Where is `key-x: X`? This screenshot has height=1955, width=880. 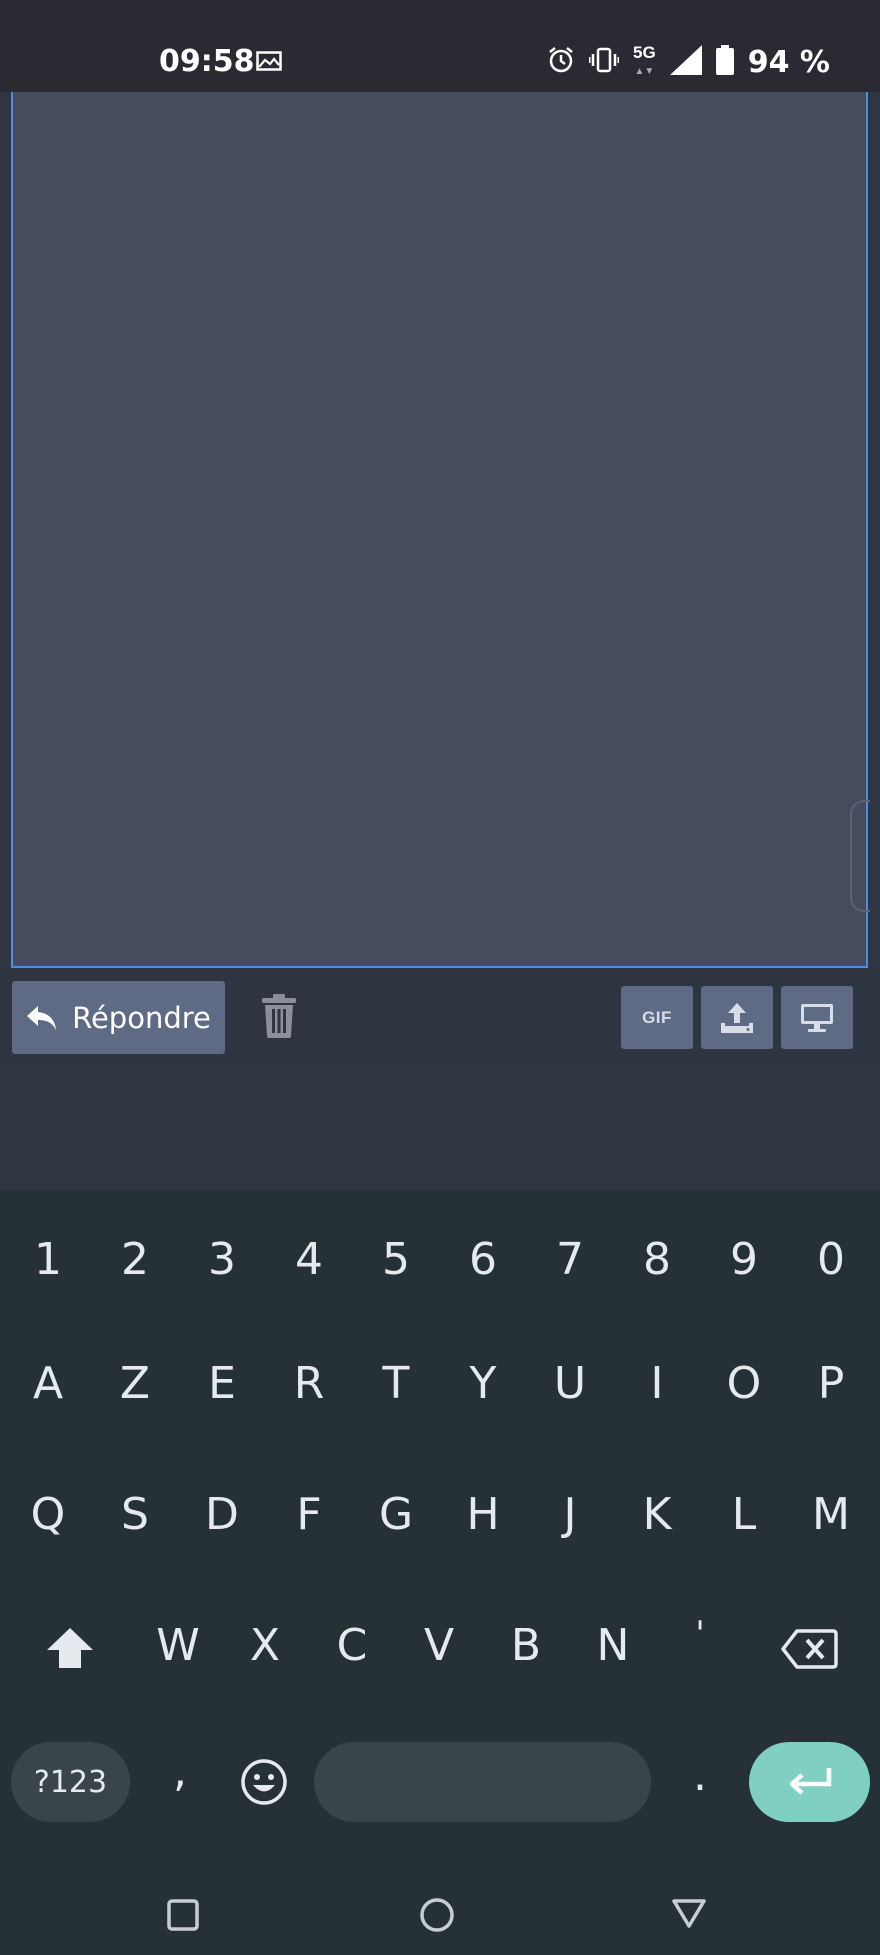
key-x: X is located at coordinates (265, 1645).